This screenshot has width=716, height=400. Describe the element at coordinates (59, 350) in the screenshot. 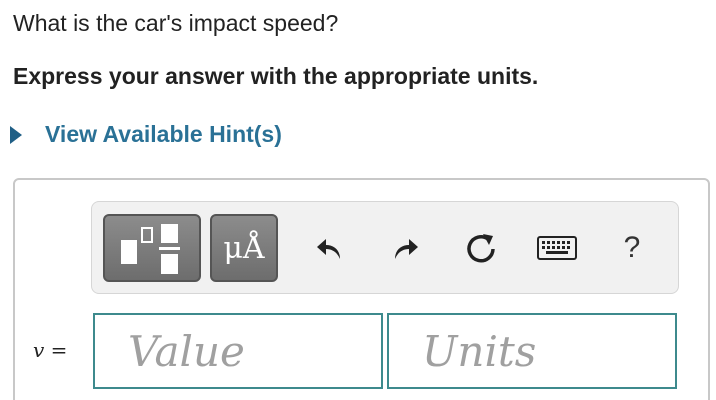

I see `equals-sign: =` at that location.